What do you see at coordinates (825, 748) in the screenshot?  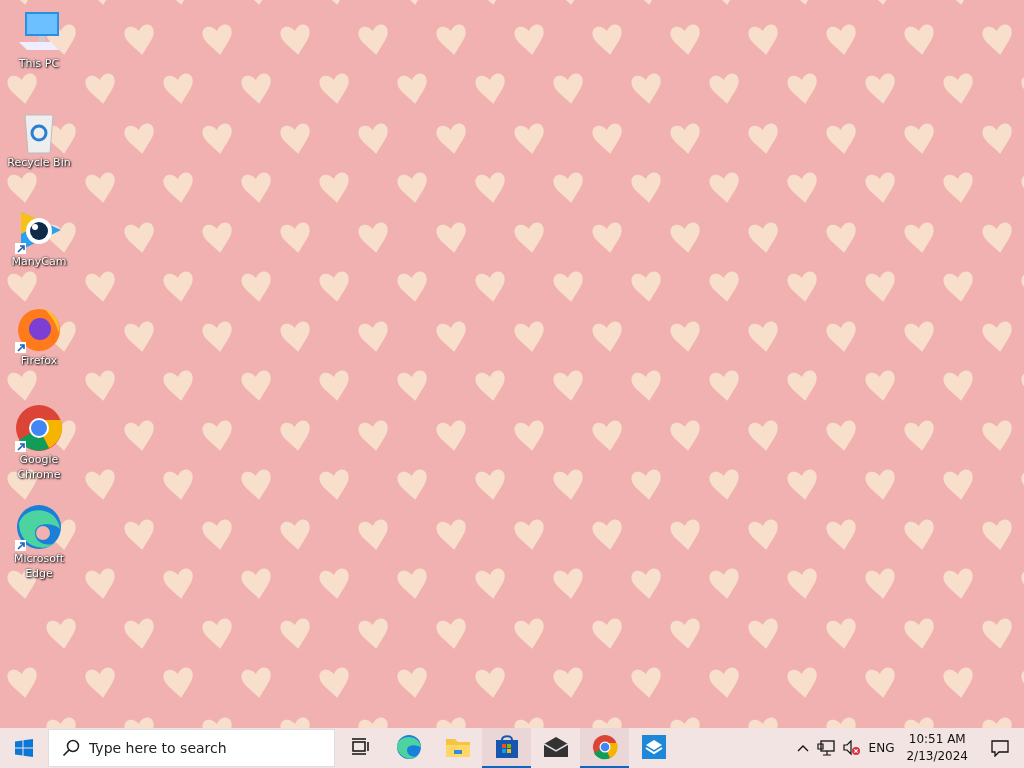 I see `network-monitor-icon` at bounding box center [825, 748].